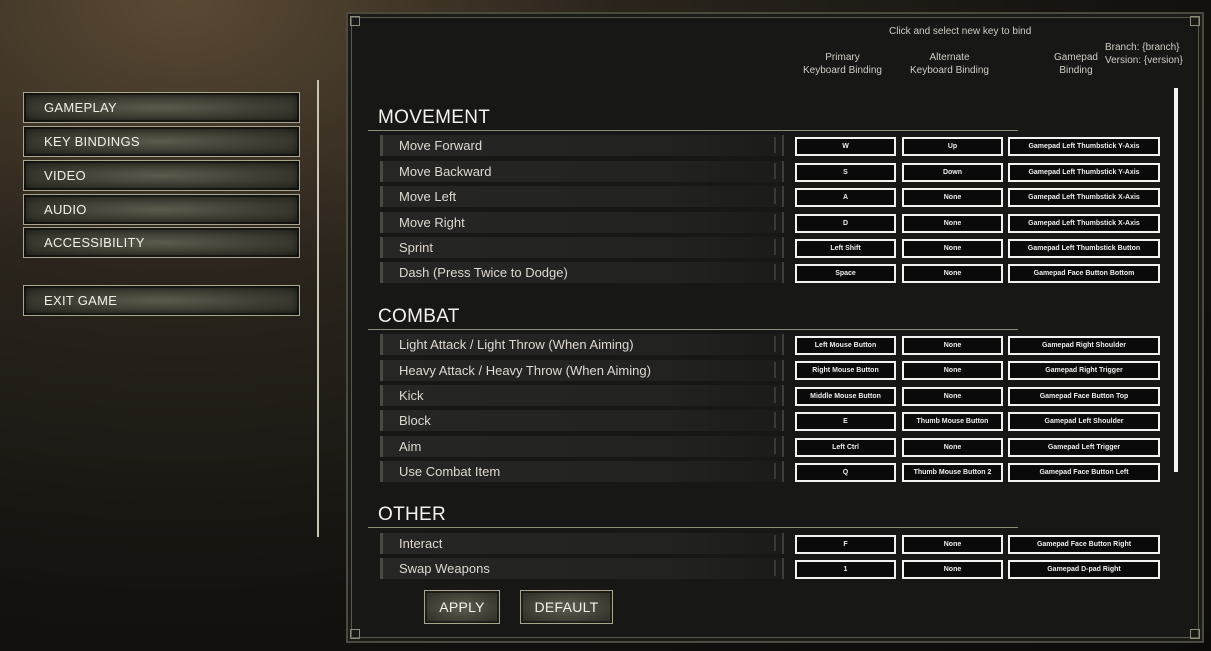  I want to click on build-info: Branch: {branch} Version: {version}, so click(1144, 54).